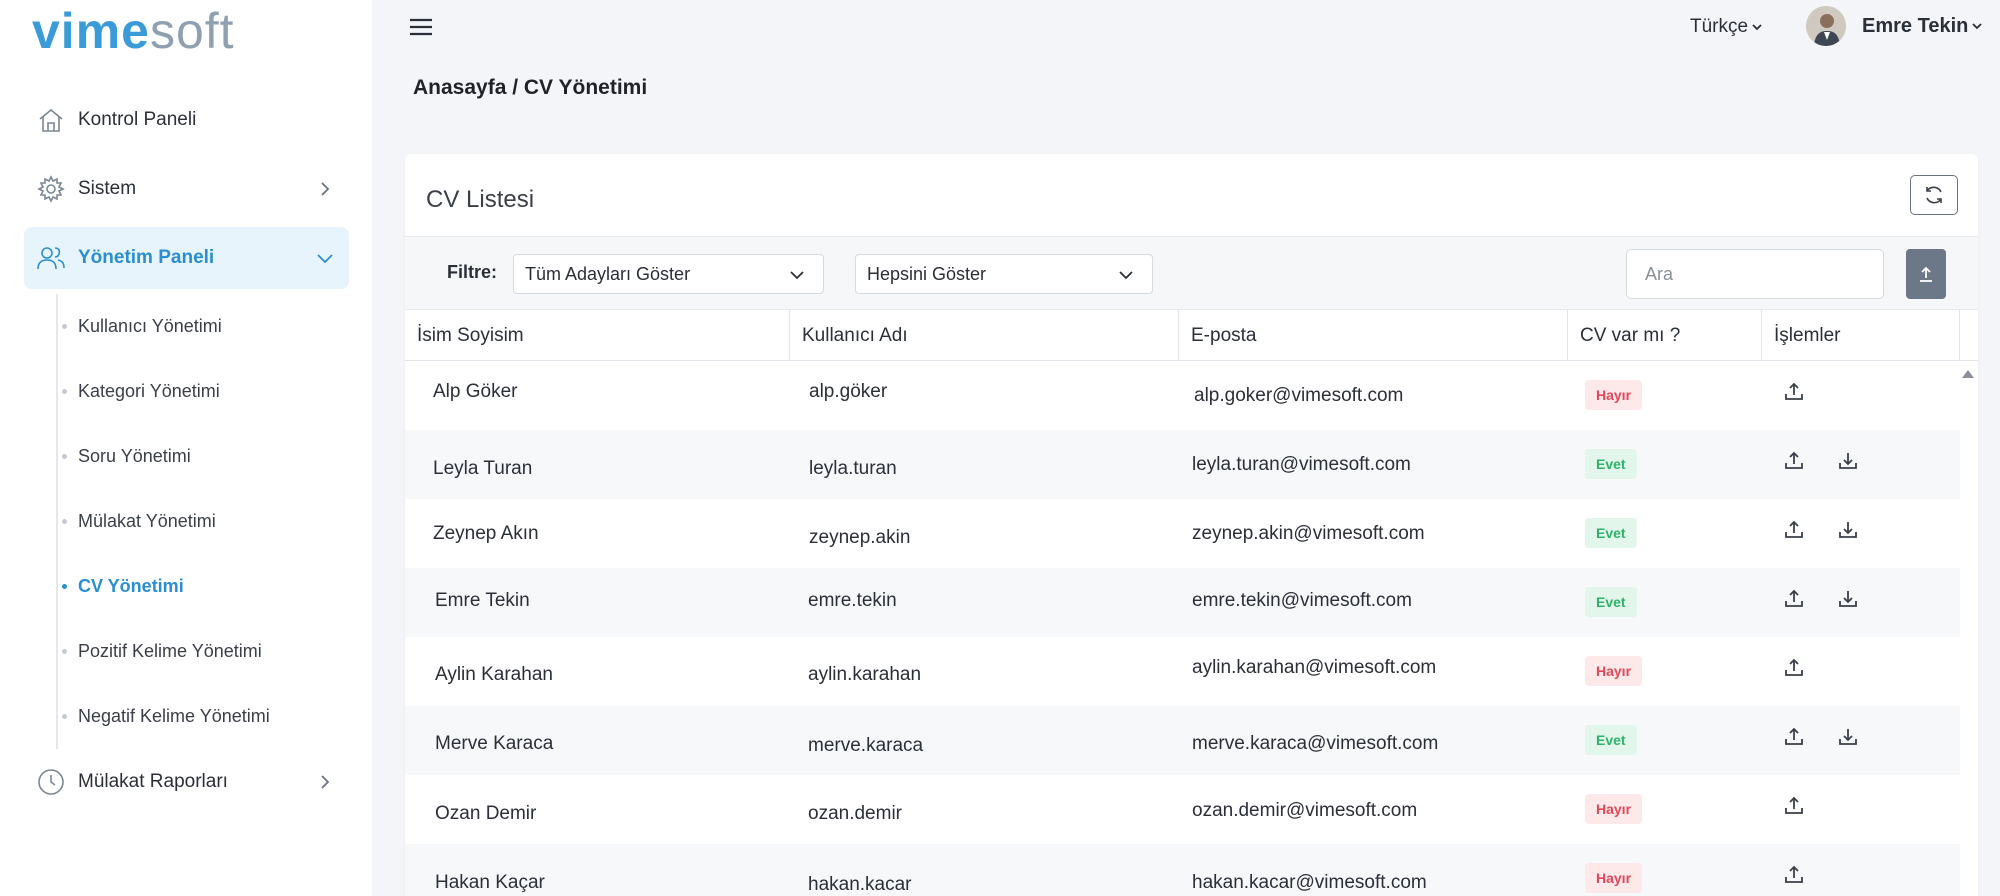 This screenshot has height=896, width=2000. What do you see at coordinates (1314, 667) in the screenshot?
I see `cell-email: aylin.karahan@vimesoft.com` at bounding box center [1314, 667].